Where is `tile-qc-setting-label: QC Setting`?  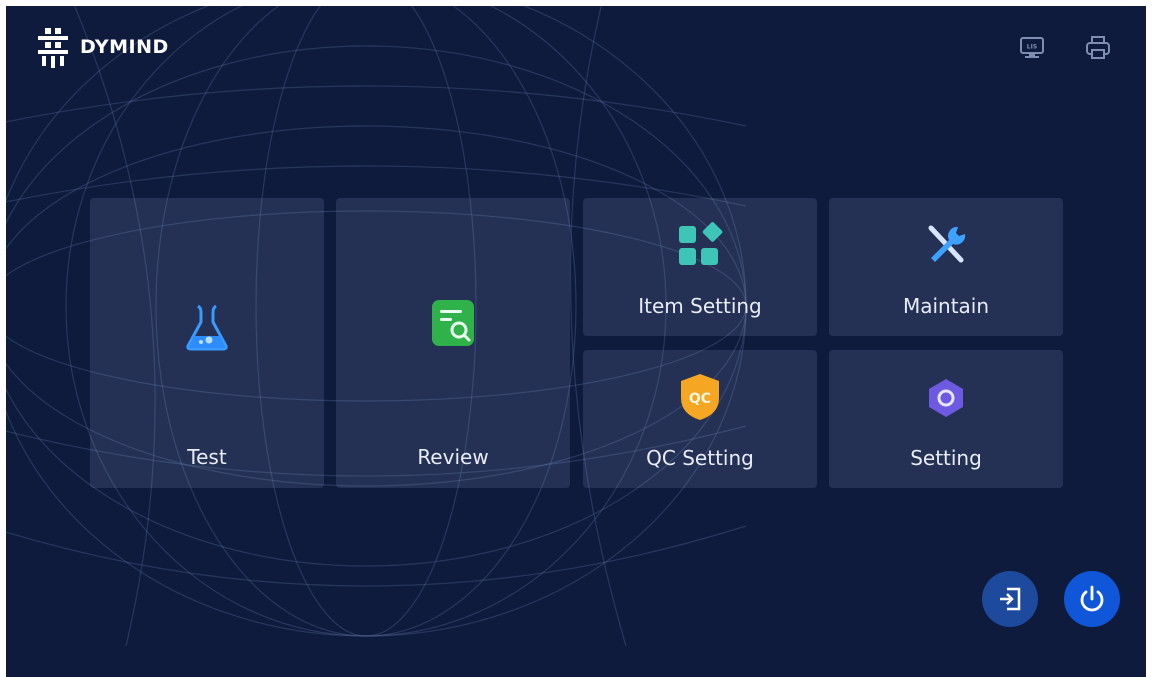 tile-qc-setting-label: QC Setting is located at coordinates (700, 458).